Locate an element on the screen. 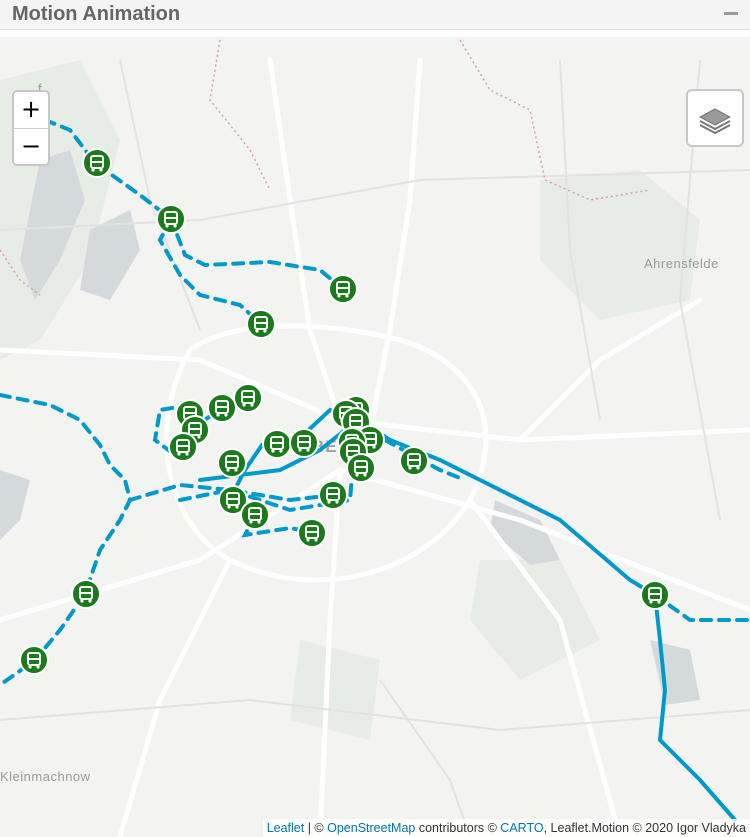  layer-control-button is located at coordinates (715, 118).